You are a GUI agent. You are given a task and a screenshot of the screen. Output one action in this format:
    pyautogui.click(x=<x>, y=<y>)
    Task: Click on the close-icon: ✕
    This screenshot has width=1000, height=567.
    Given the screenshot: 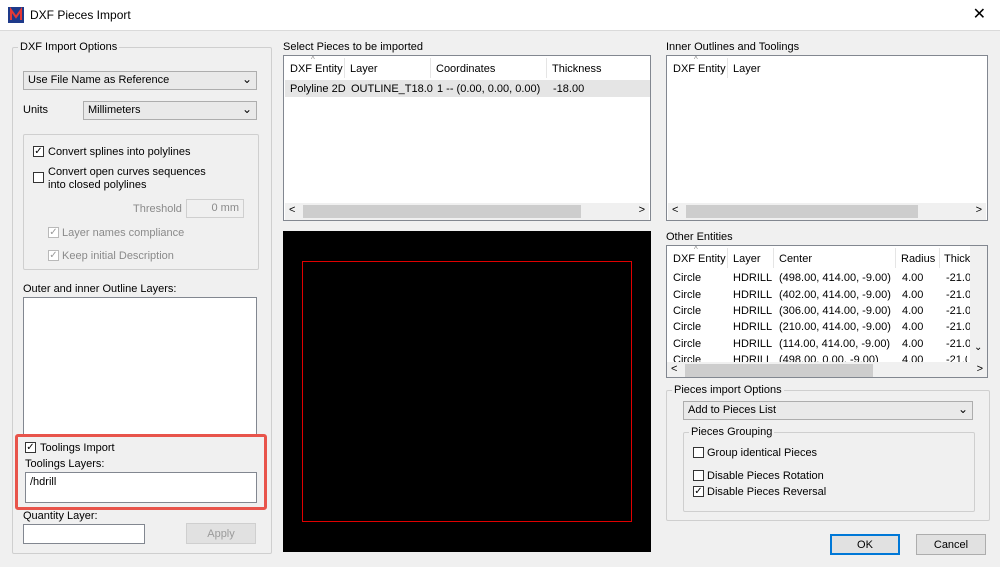 What is the action you would take?
    pyautogui.click(x=979, y=14)
    